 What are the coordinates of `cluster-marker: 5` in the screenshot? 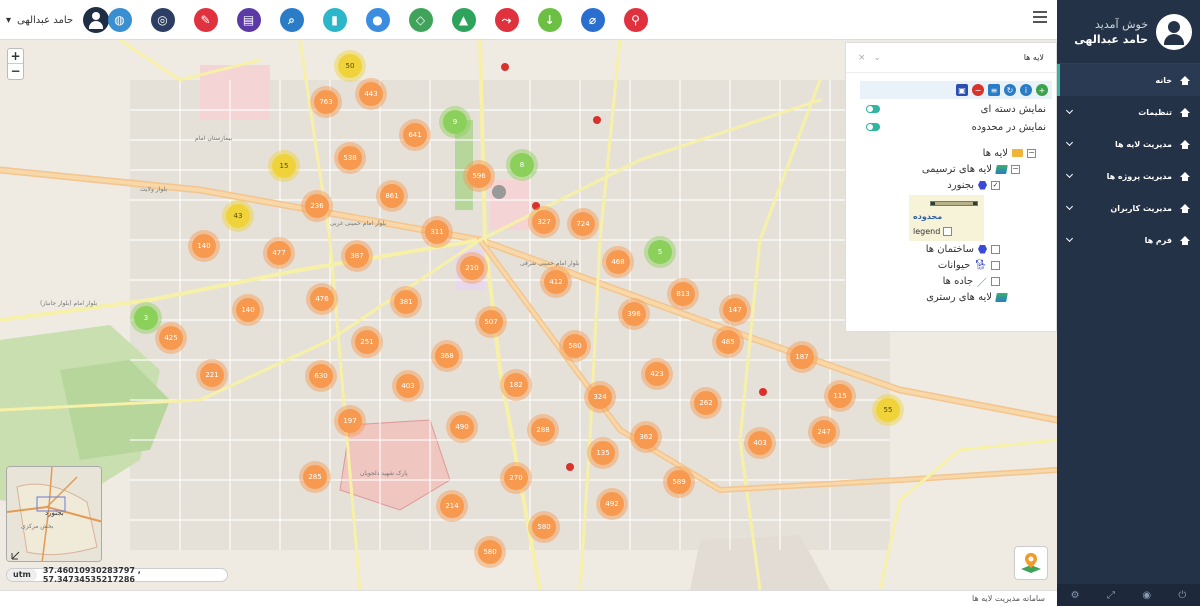 It's located at (660, 252).